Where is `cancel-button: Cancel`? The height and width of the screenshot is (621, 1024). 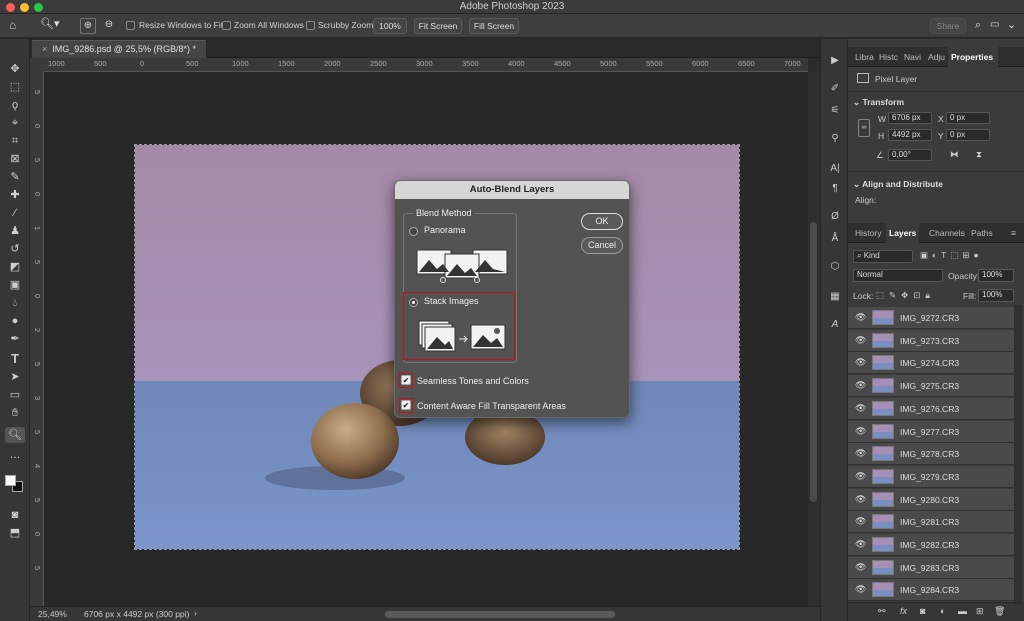
cancel-button: Cancel is located at coordinates (602, 245).